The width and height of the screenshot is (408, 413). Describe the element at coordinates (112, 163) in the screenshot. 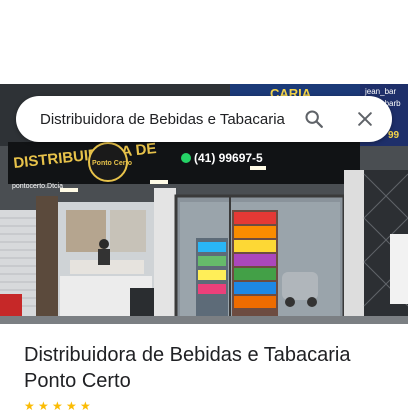

I see `store-logo-text: Ponto Certo` at that location.